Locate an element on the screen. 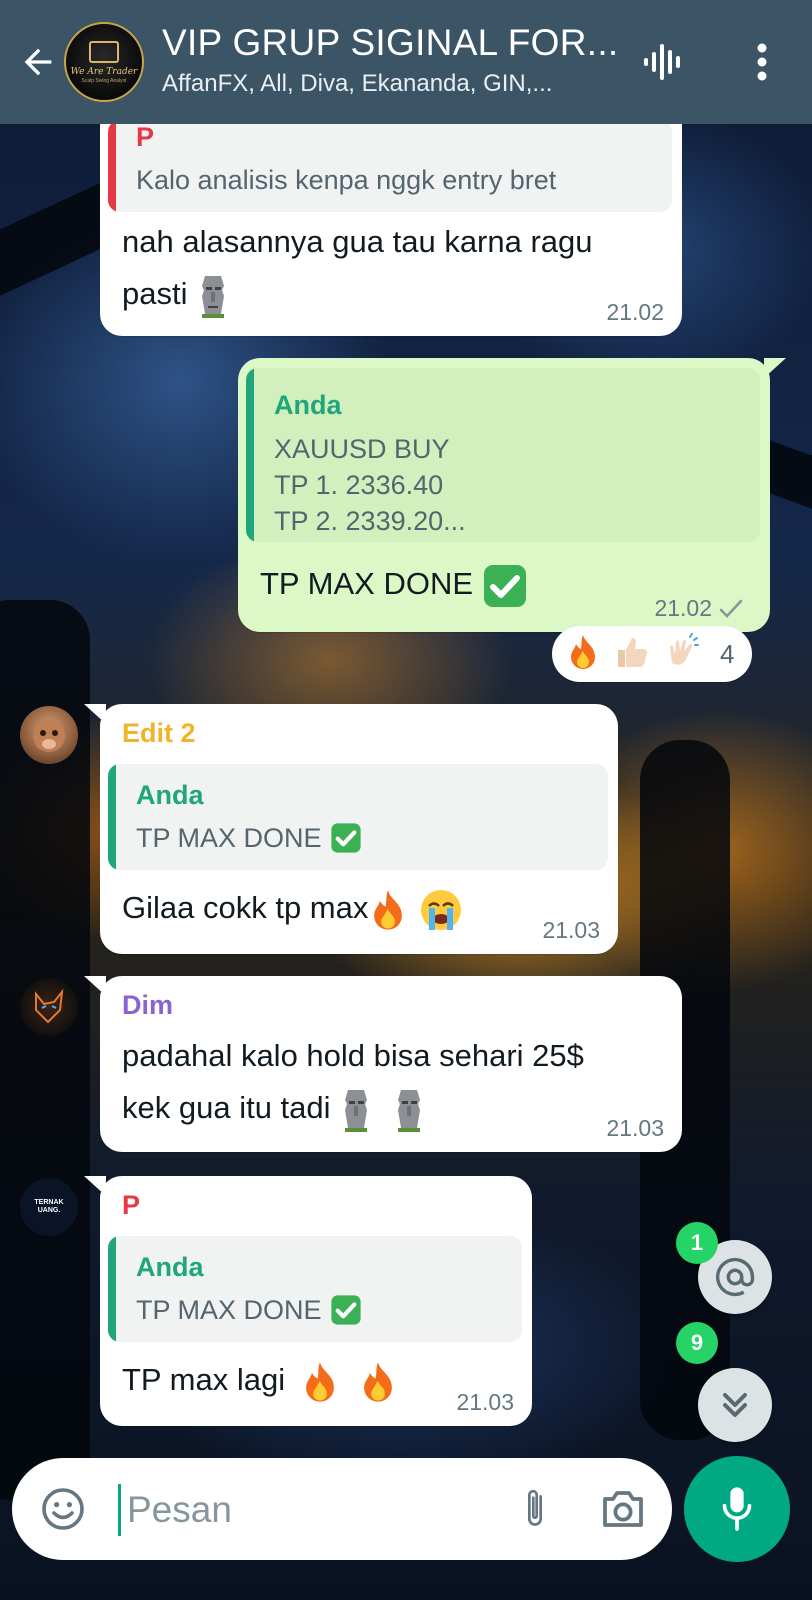 This screenshot has height=1600, width=812. message-text: nah alasannya gua tau karna ragu pasti is located at coordinates (357, 268).